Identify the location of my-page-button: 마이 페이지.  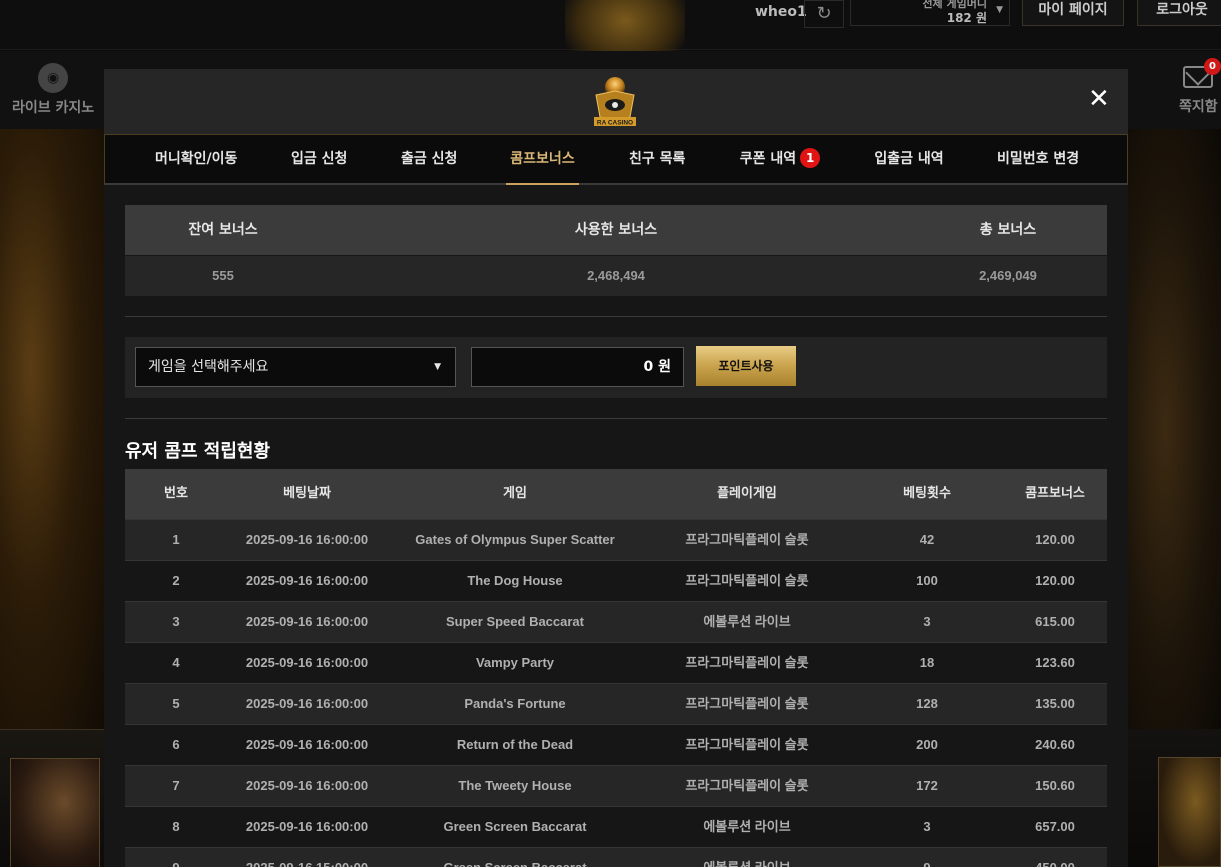
(1073, 13).